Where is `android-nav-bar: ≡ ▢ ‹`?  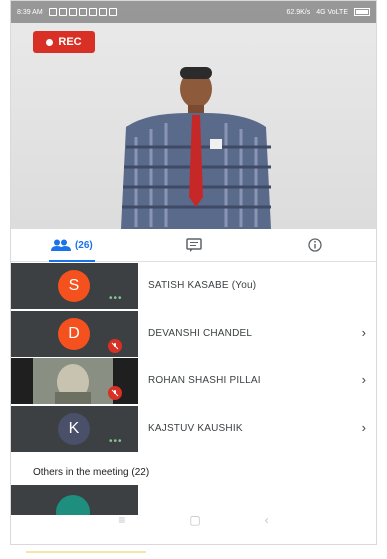
android-nav-bar: ≡ ▢ ‹ is located at coordinates (193, 520).